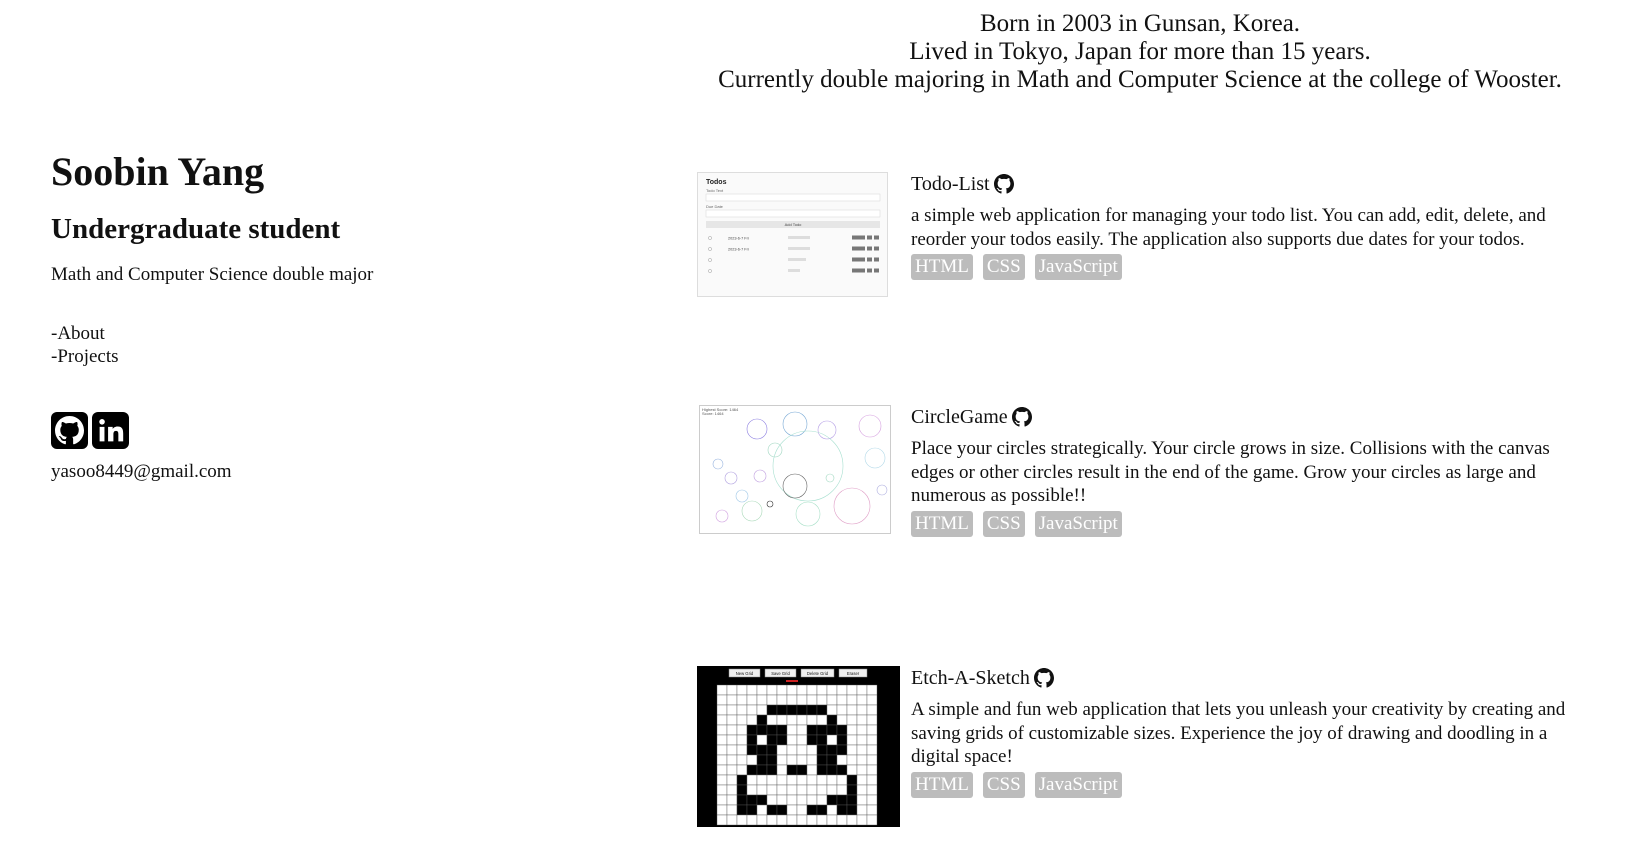  What do you see at coordinates (1251, 184) in the screenshot?
I see `project-title-row: Todo-List` at bounding box center [1251, 184].